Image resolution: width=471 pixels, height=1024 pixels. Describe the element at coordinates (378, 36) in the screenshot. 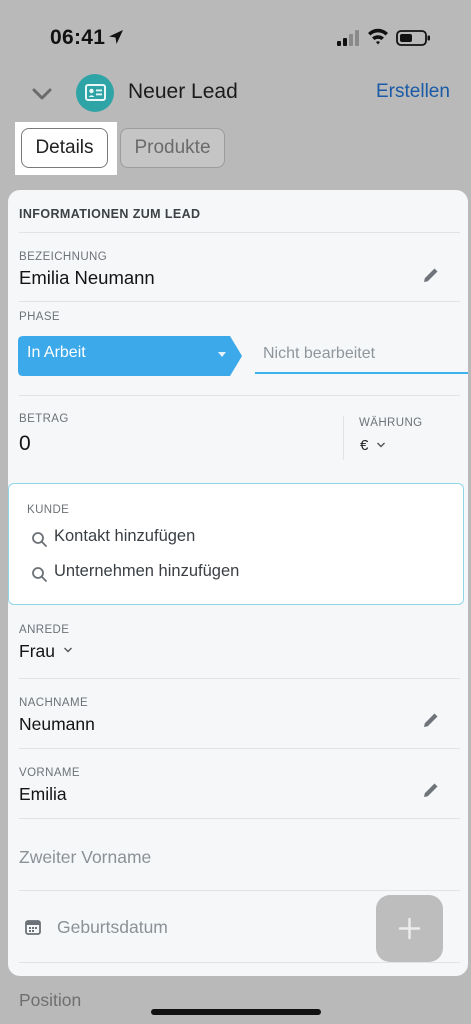

I see `wifi-icon` at that location.